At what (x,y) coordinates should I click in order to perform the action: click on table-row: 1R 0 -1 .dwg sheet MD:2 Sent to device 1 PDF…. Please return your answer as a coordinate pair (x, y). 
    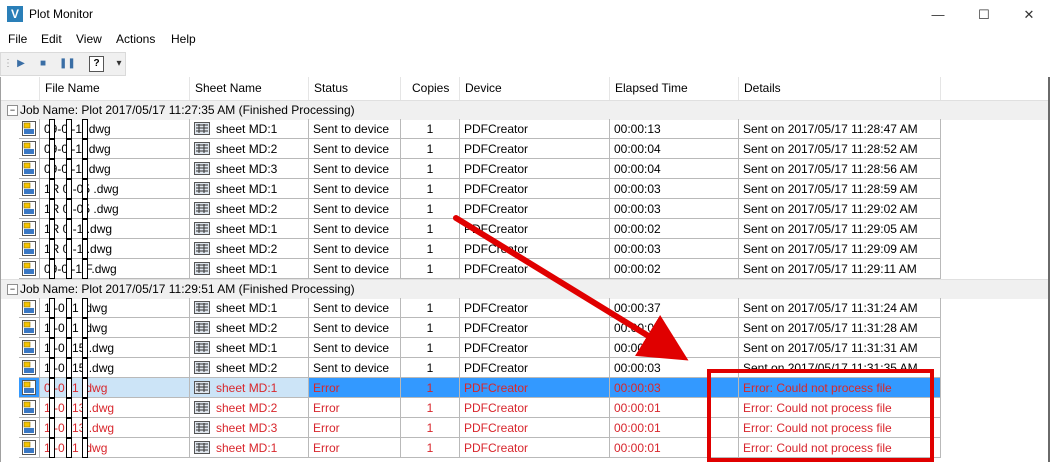
    Looking at the image, I should click on (524, 249).